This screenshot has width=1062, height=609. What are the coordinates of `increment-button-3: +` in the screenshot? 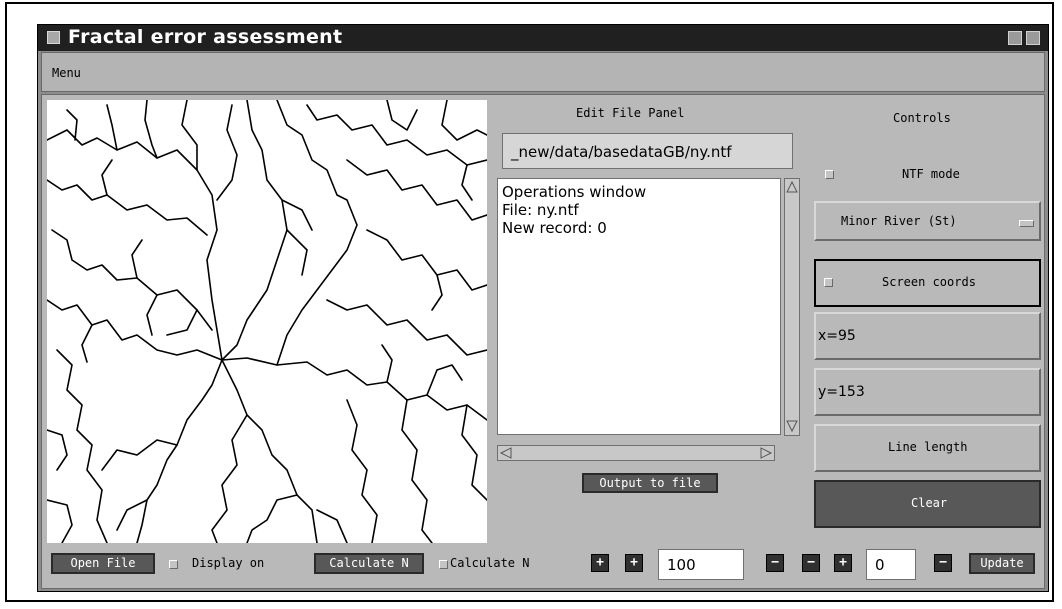 It's located at (843, 563).